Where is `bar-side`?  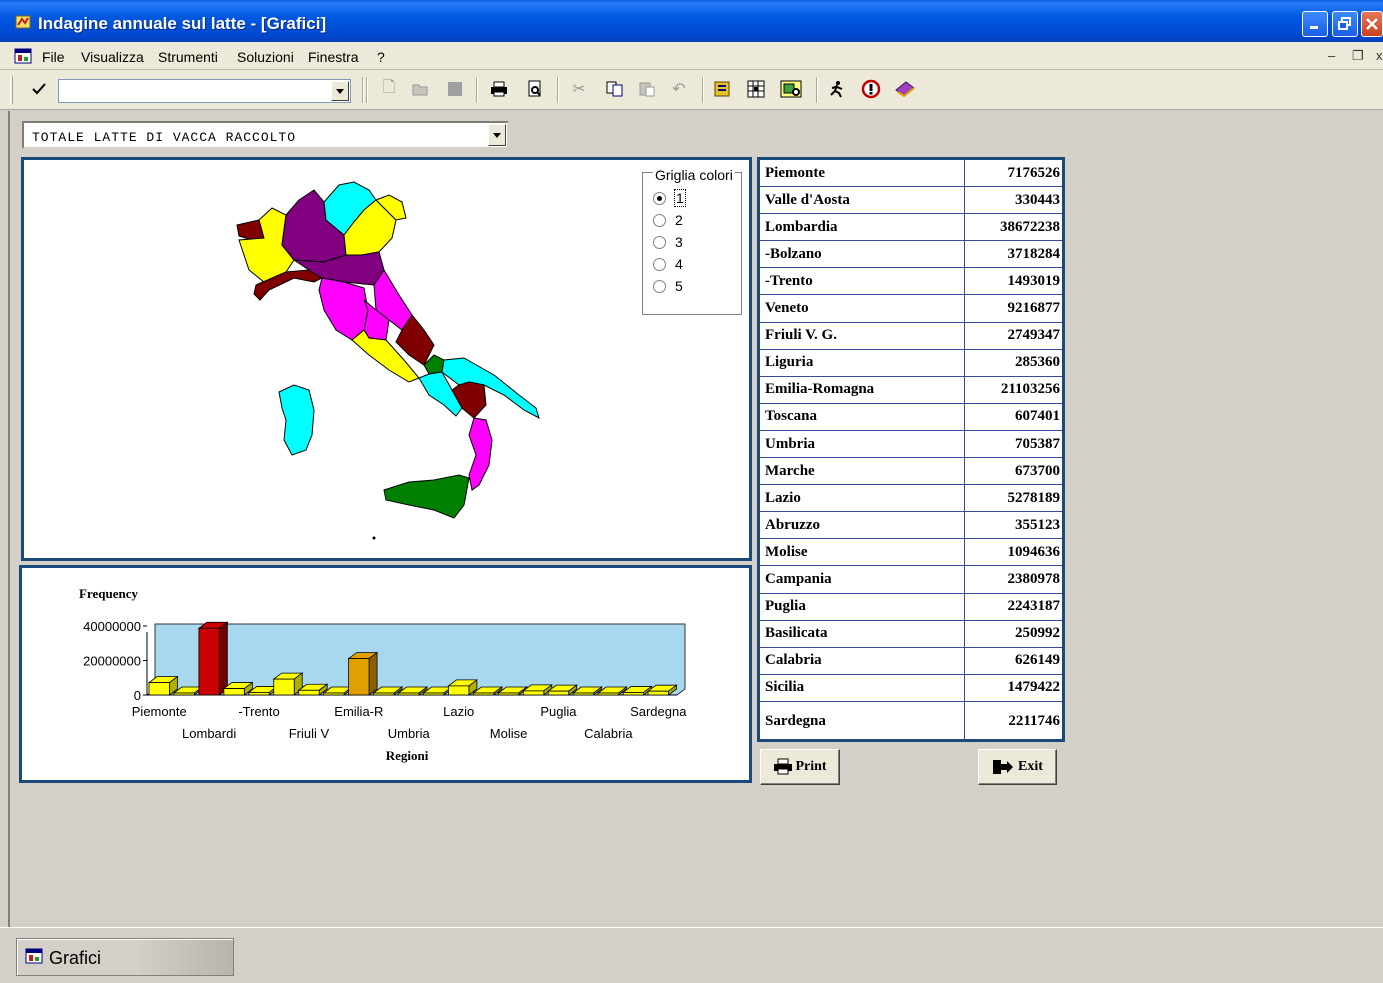 bar-side is located at coordinates (223, 658).